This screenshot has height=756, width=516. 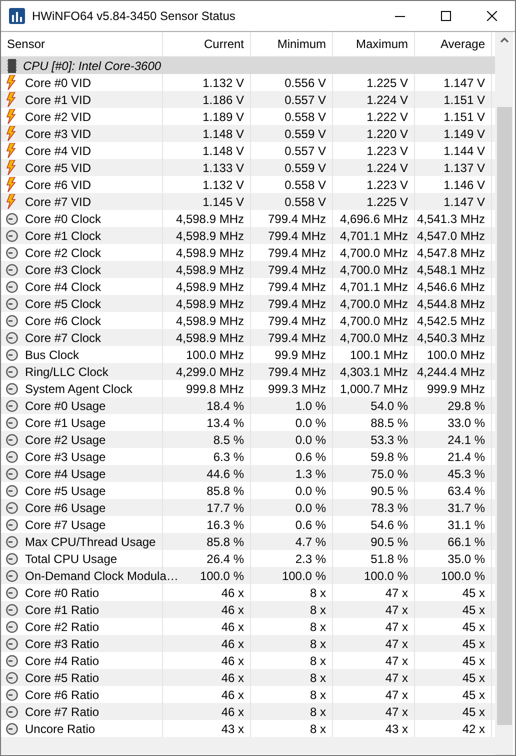 I want to click on sensor-name: Bus Clock, so click(x=52, y=355).